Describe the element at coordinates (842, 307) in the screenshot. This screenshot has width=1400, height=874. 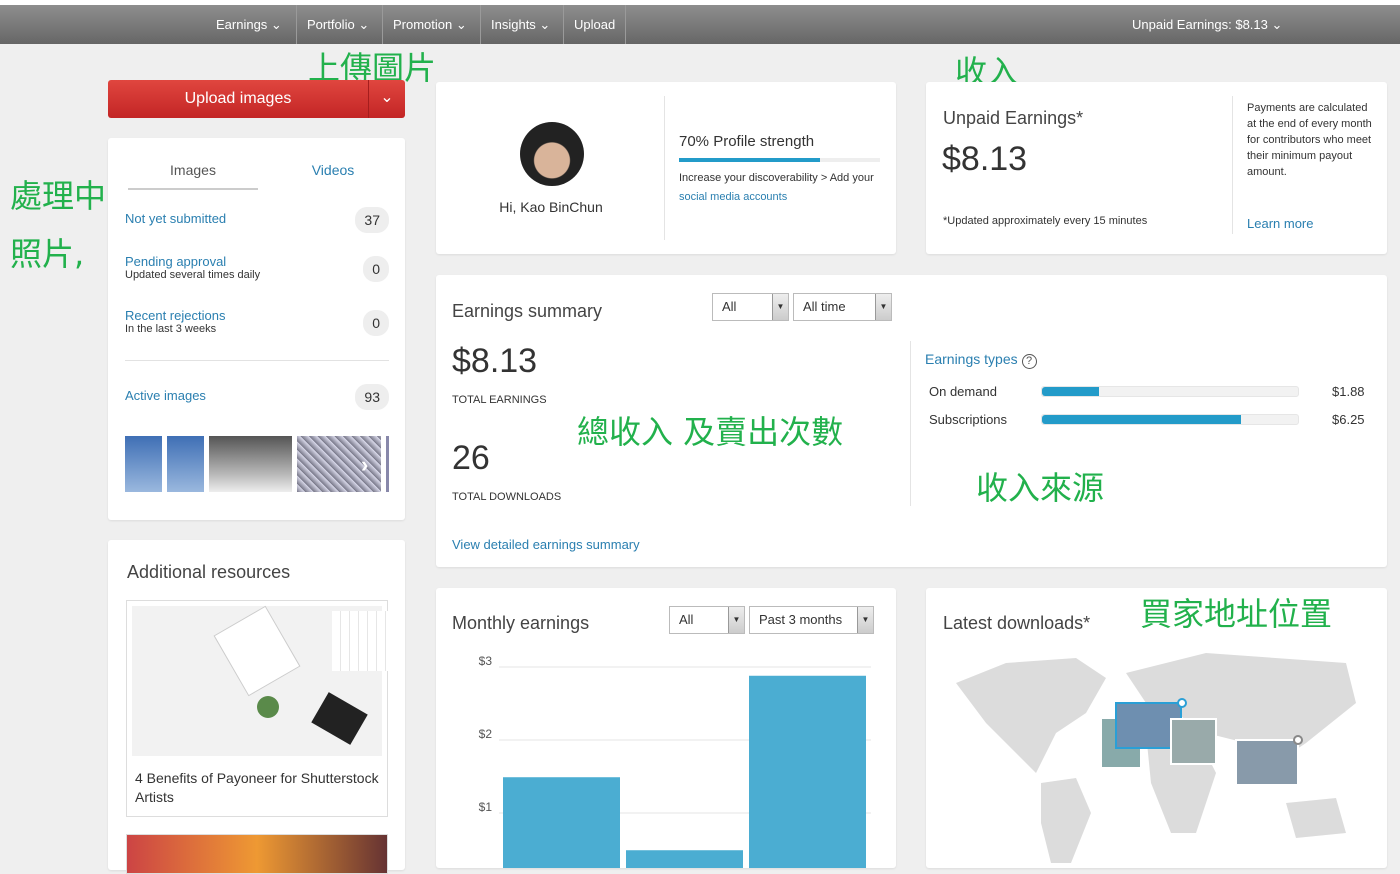
I see `summary-period-select: All time ▼` at that location.